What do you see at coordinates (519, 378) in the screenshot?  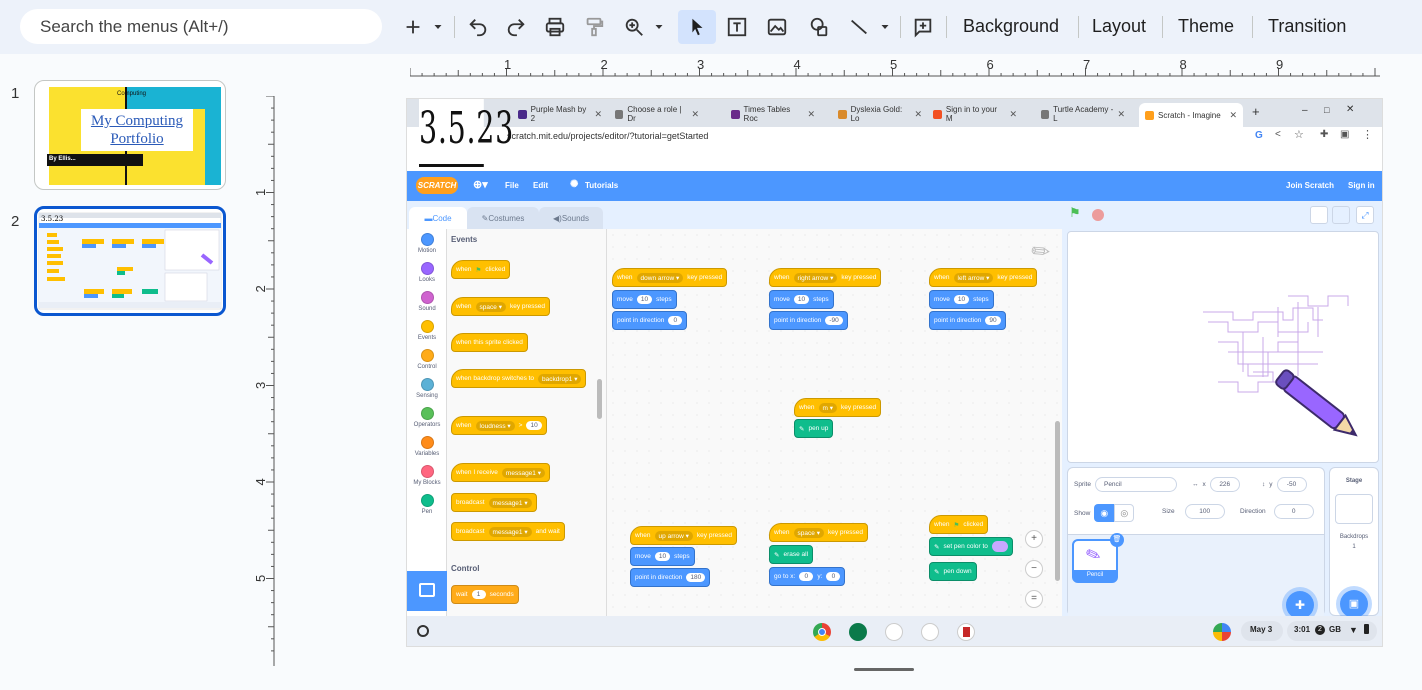 I see `when-backdrop-switches-block: when backdrop switches to backdrop1 ▾` at bounding box center [519, 378].